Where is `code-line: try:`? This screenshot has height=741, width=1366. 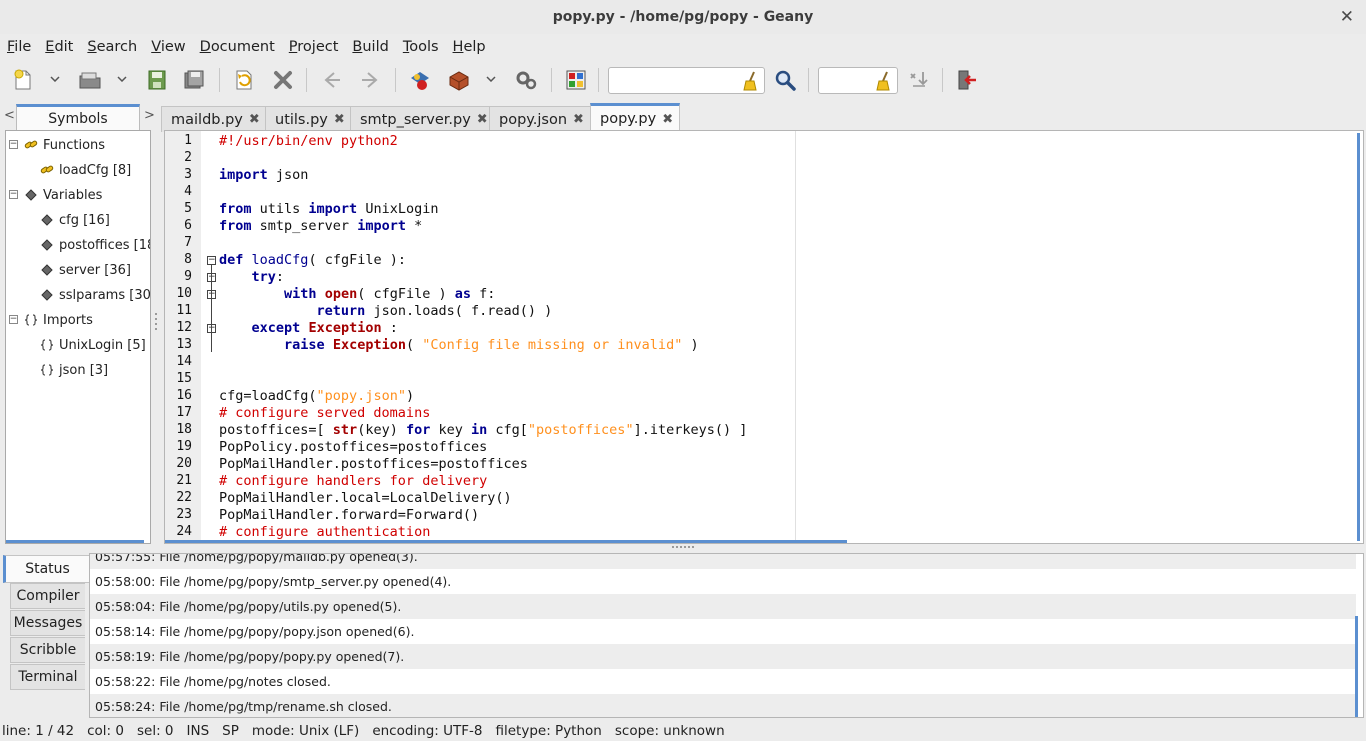
code-line: try: is located at coordinates (252, 277).